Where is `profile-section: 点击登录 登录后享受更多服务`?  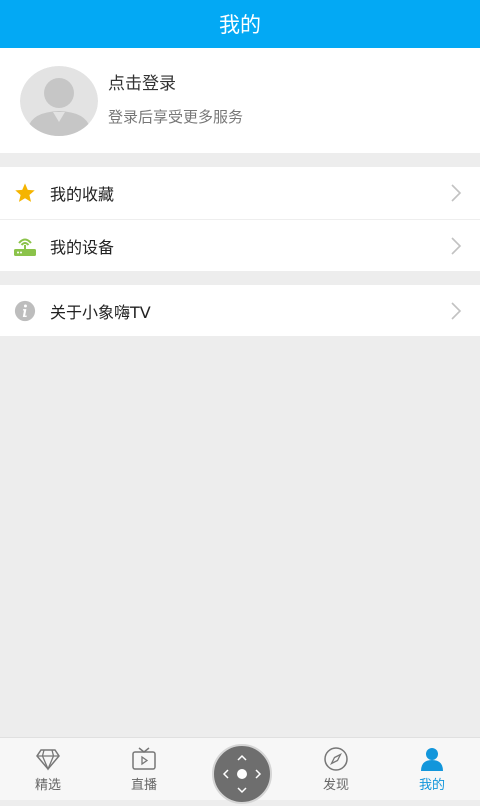
profile-section: 点击登录 登录后享受更多服务 is located at coordinates (240, 100).